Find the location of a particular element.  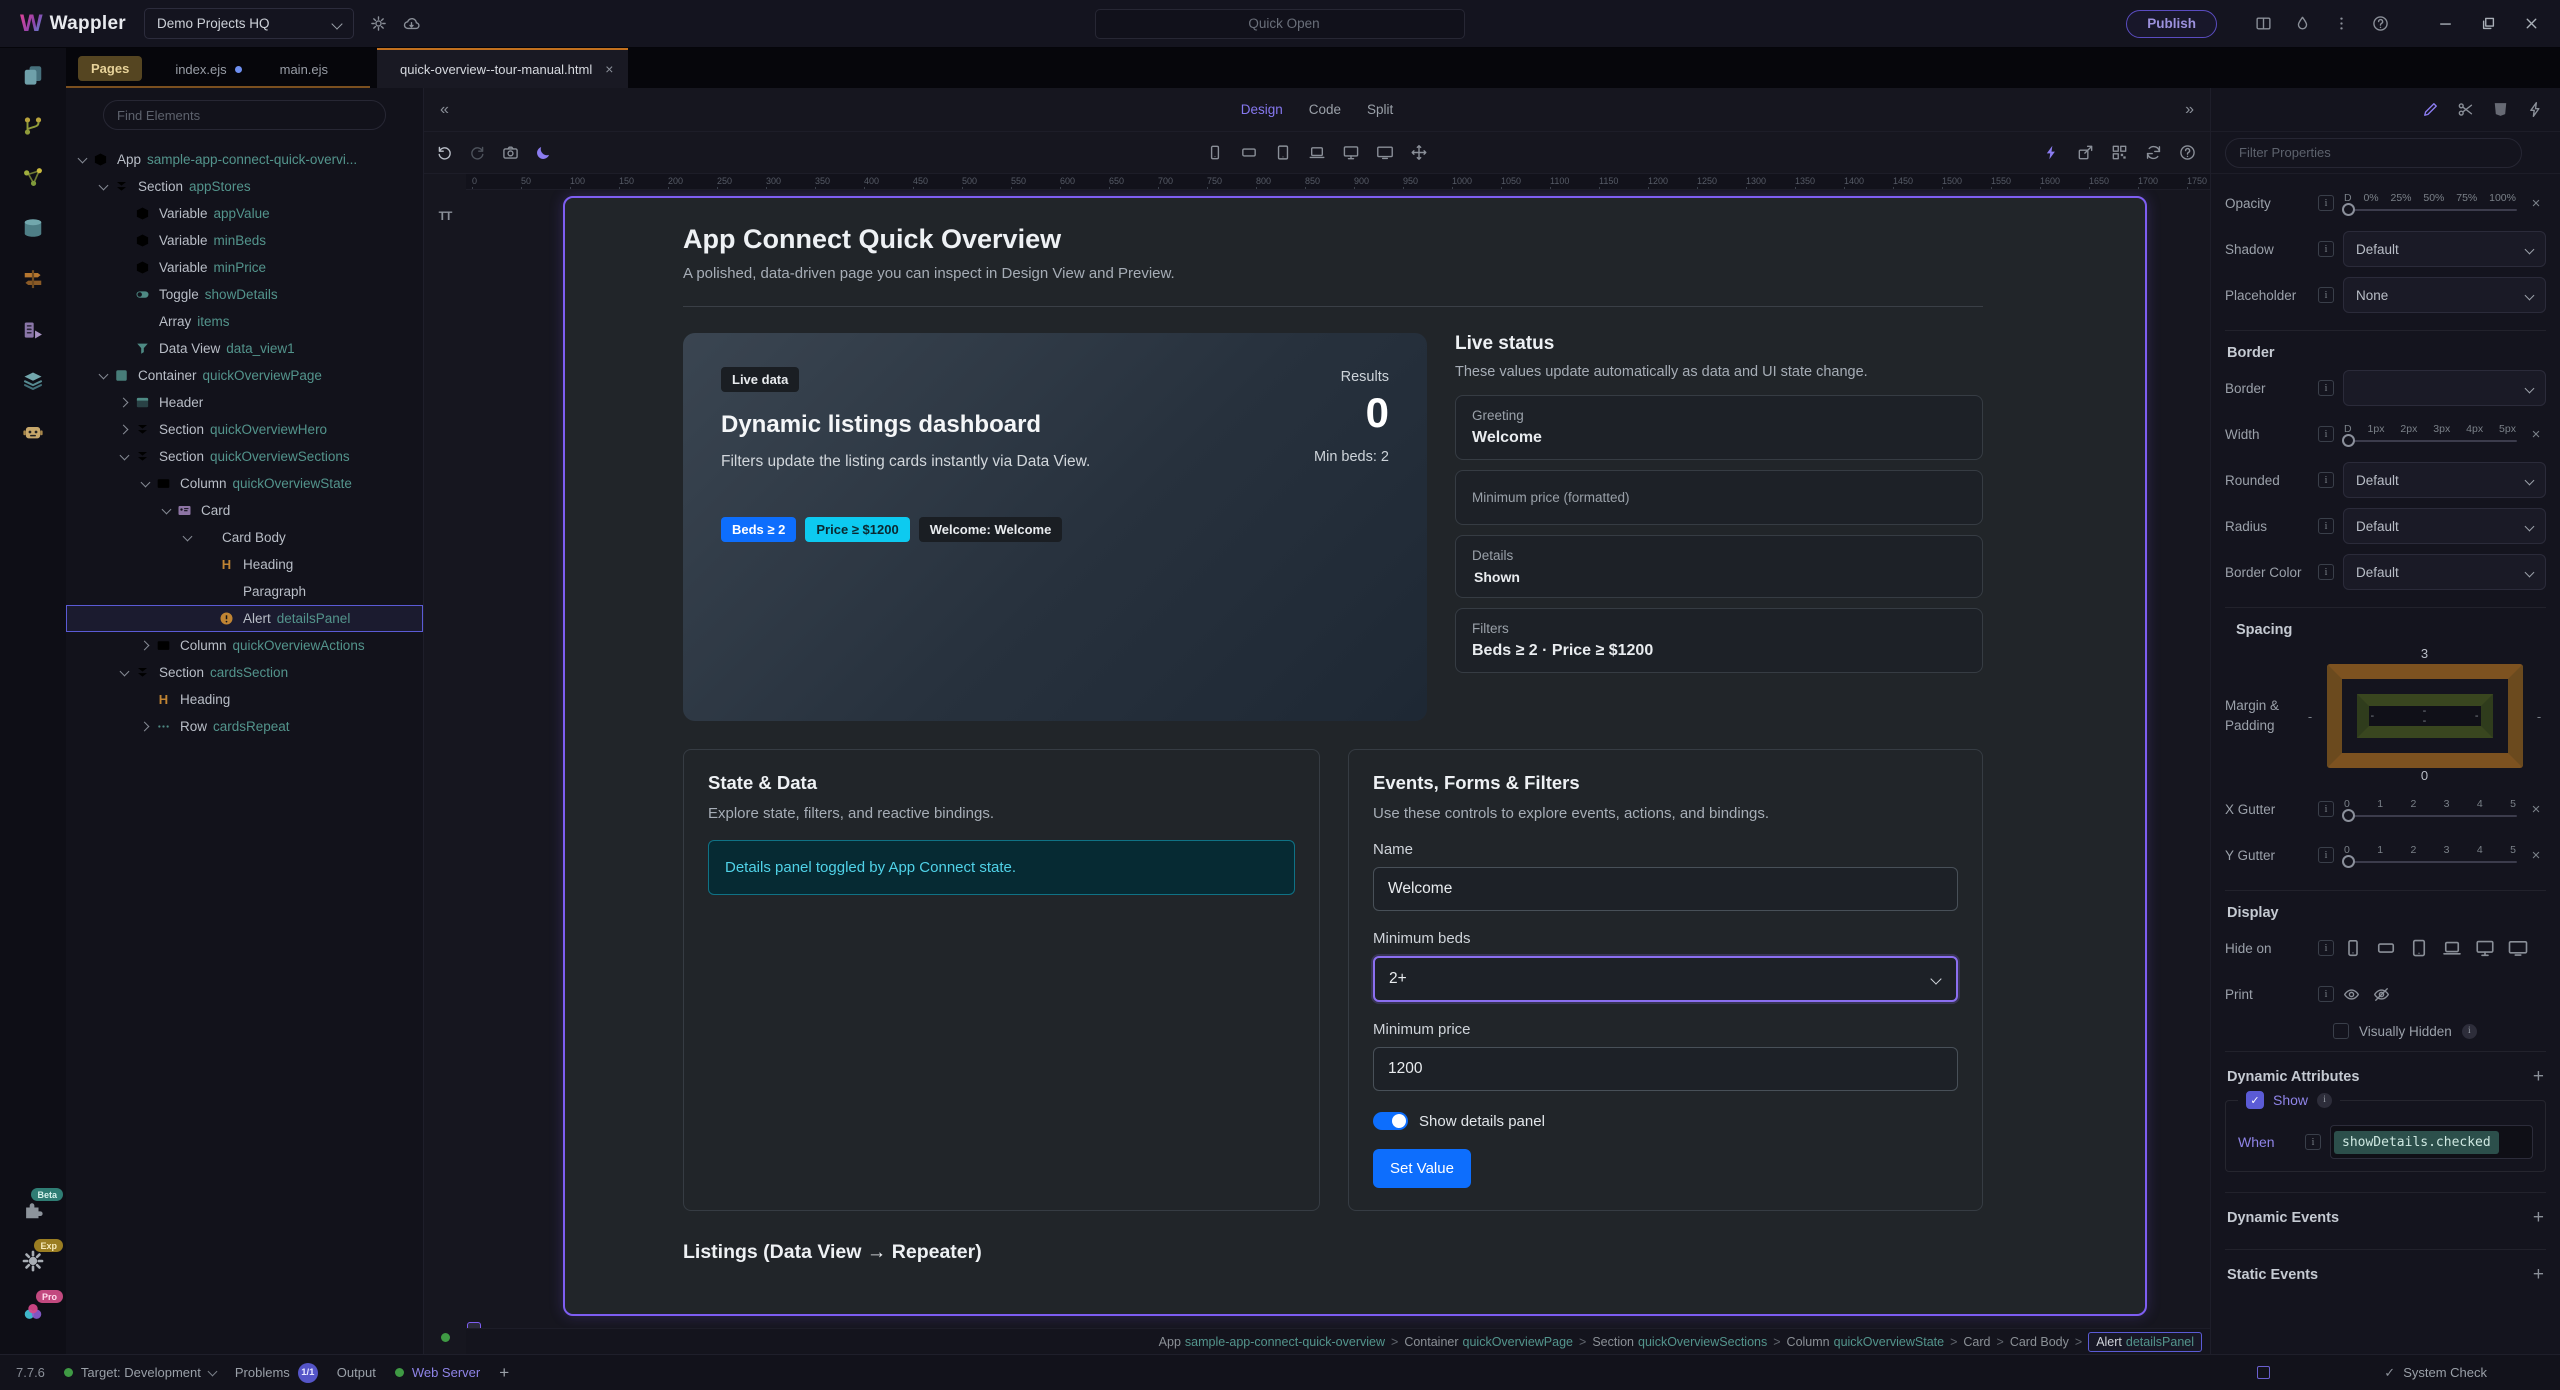

refresh-icon is located at coordinates (2153, 152).